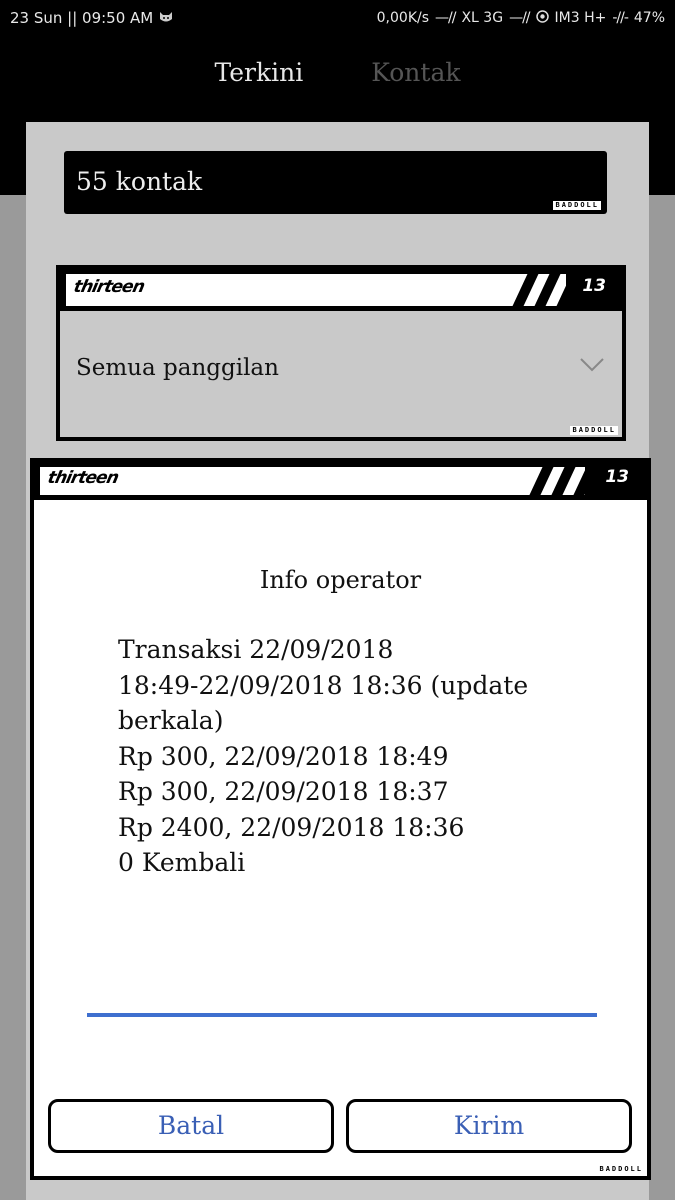  What do you see at coordinates (403, 18) in the screenshot?
I see `net-speed: 0,00K/s` at bounding box center [403, 18].